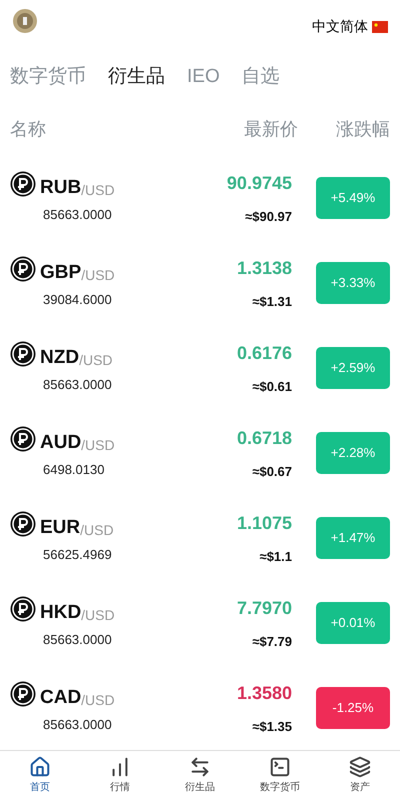 The height and width of the screenshot is (800, 400). I want to click on approx-price: ≈$0.61, so click(272, 387).